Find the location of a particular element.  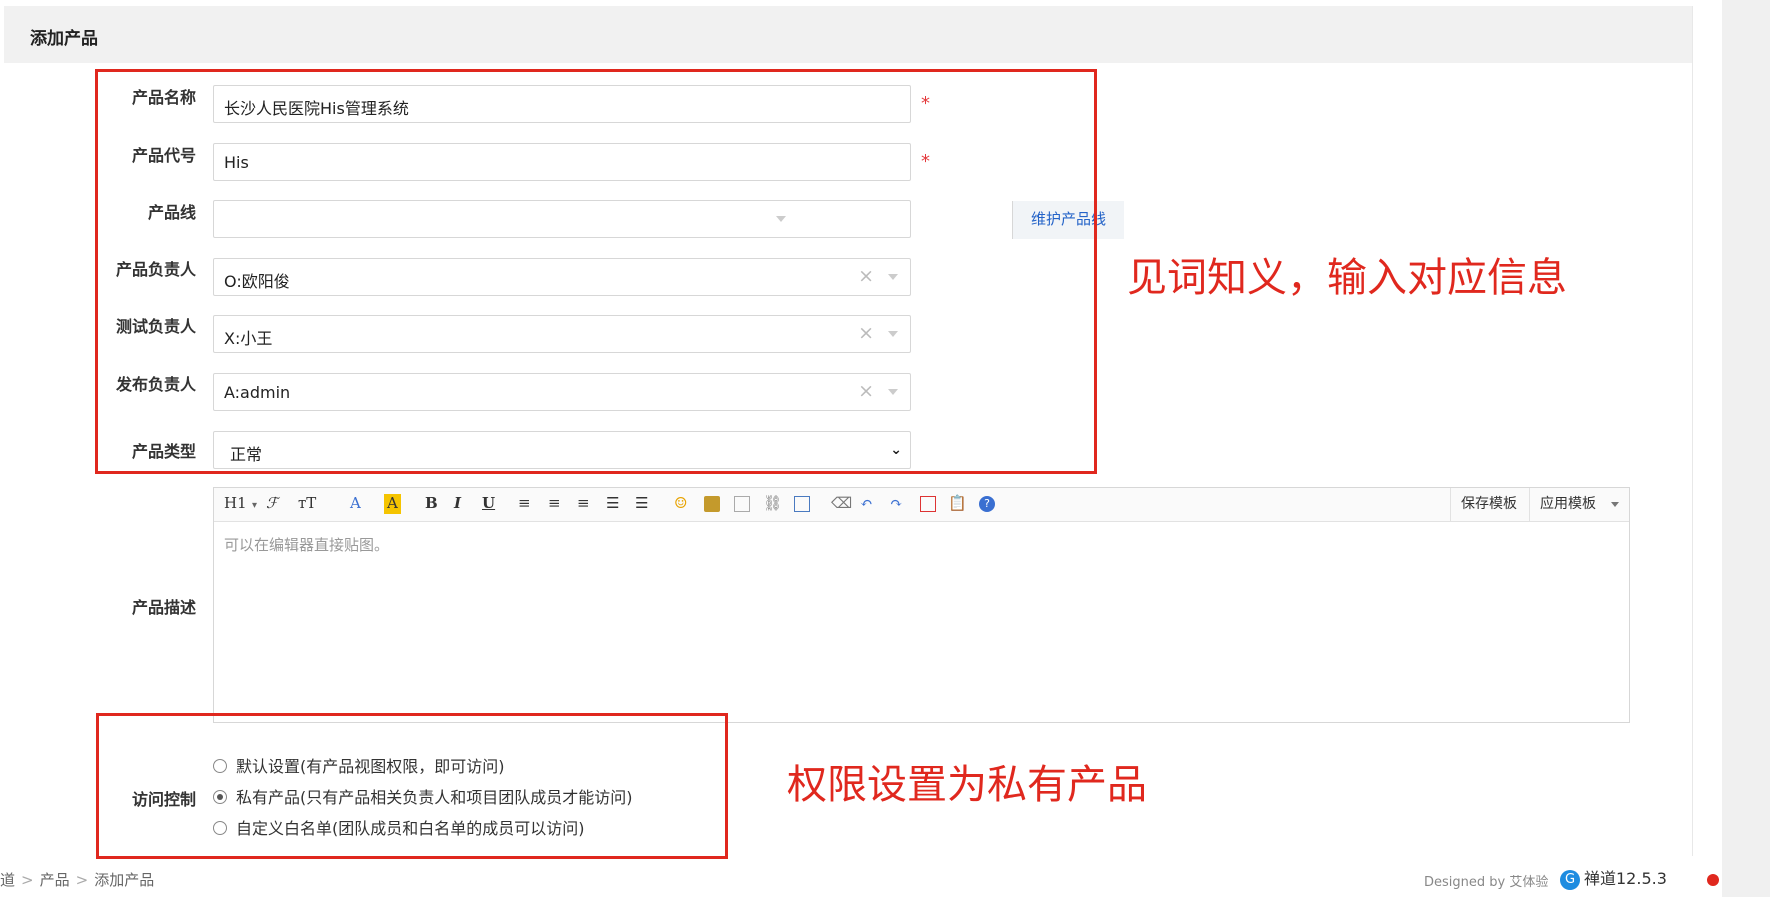

align-center-icon: ≡ is located at coordinates (554, 504).